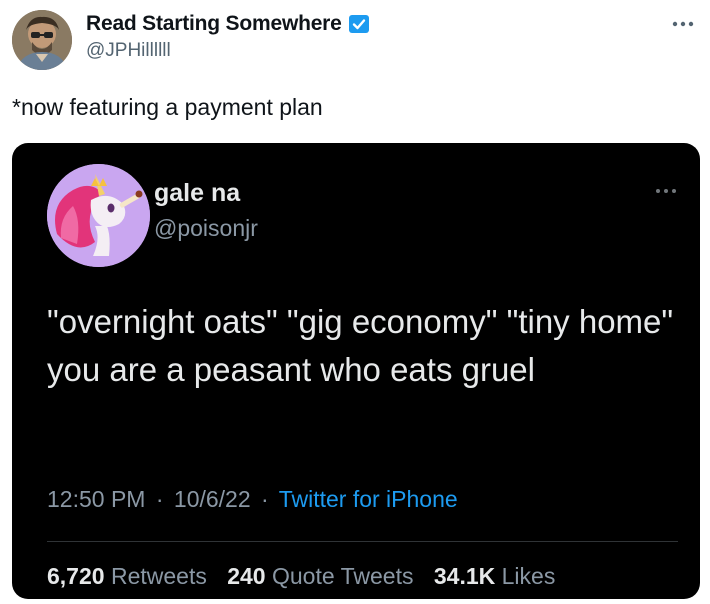  Describe the element at coordinates (362, 541) in the screenshot. I see `embedded-divider` at that location.